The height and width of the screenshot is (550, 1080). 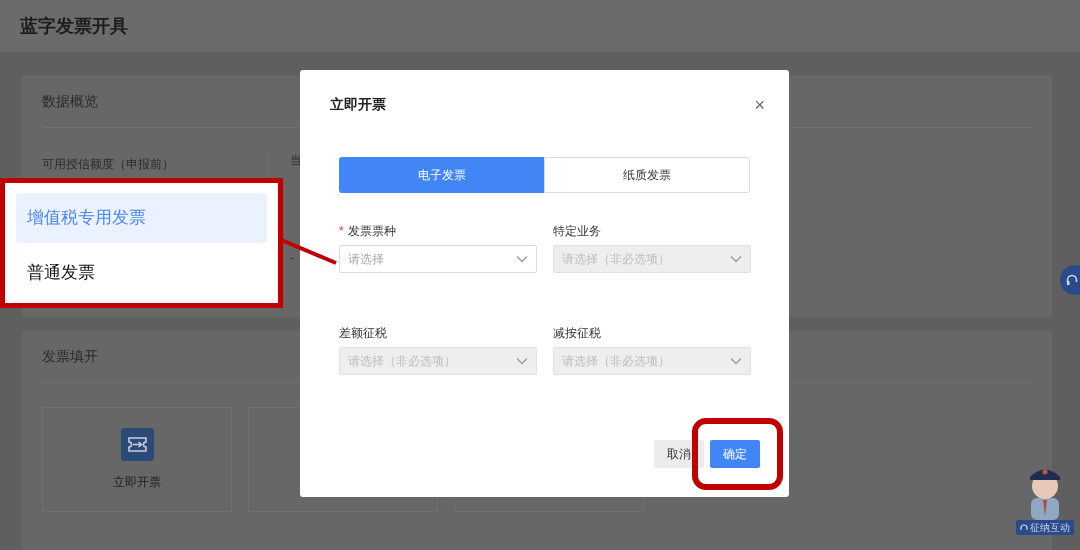 I want to click on tab: 电子发票, so click(x=441, y=175).